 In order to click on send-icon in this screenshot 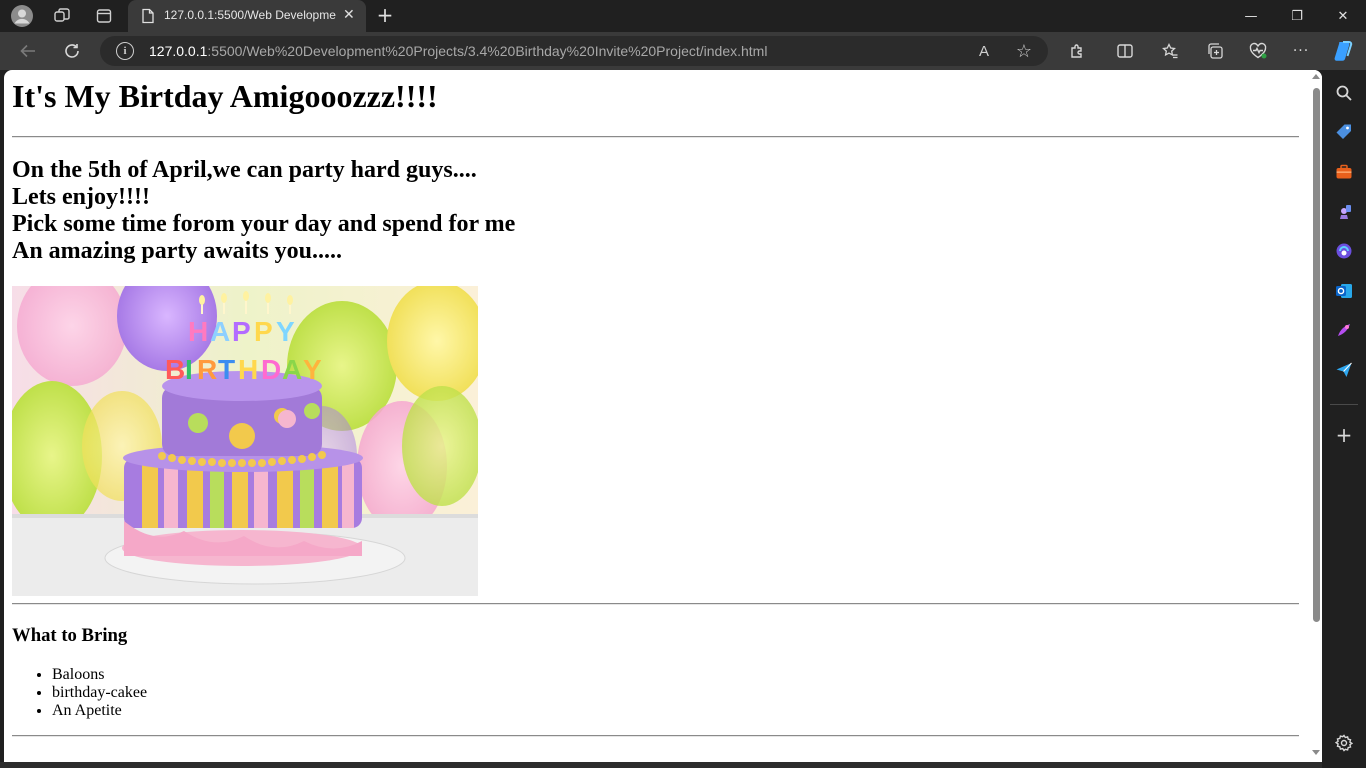, I will do `click(1344, 370)`.